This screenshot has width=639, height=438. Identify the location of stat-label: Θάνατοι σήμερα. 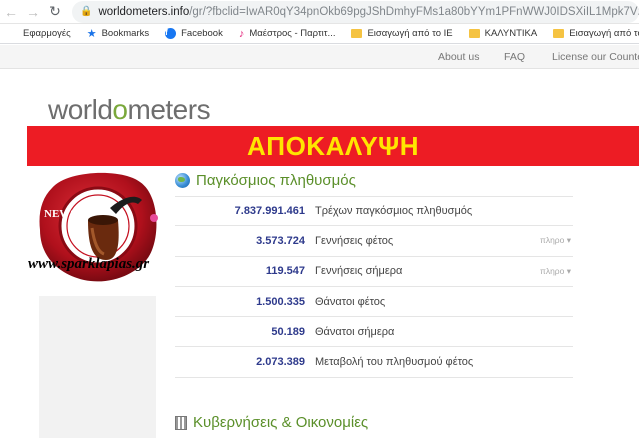
(355, 331).